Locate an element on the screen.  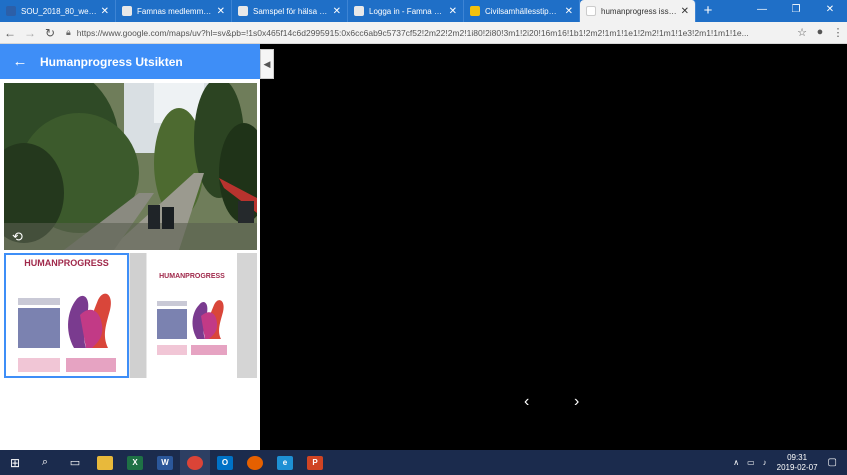
browser-tab-4: Logga in - Famna — Vi ✕ is located at coordinates (406, 11).